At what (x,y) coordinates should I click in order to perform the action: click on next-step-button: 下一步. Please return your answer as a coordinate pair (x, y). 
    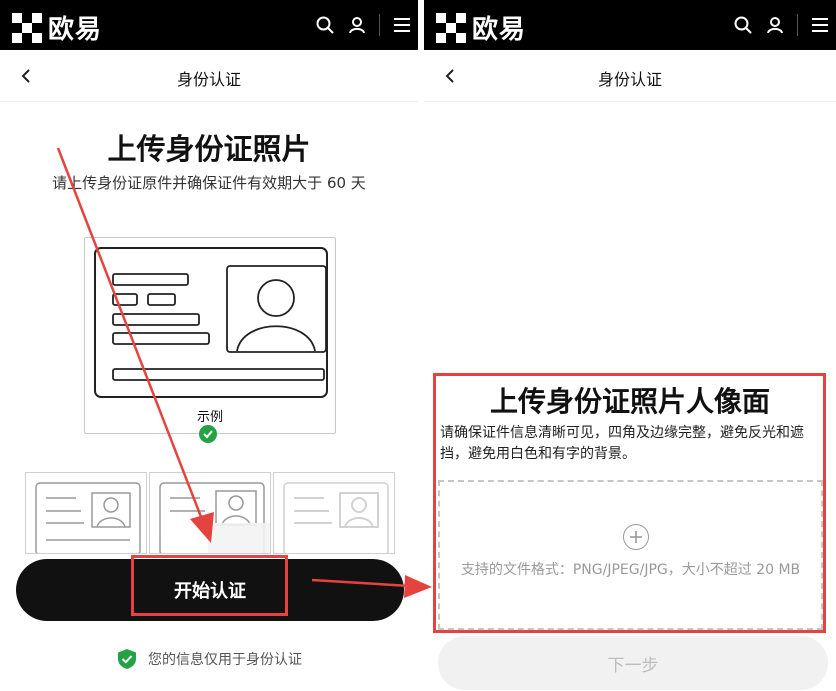
    Looking at the image, I should click on (633, 663).